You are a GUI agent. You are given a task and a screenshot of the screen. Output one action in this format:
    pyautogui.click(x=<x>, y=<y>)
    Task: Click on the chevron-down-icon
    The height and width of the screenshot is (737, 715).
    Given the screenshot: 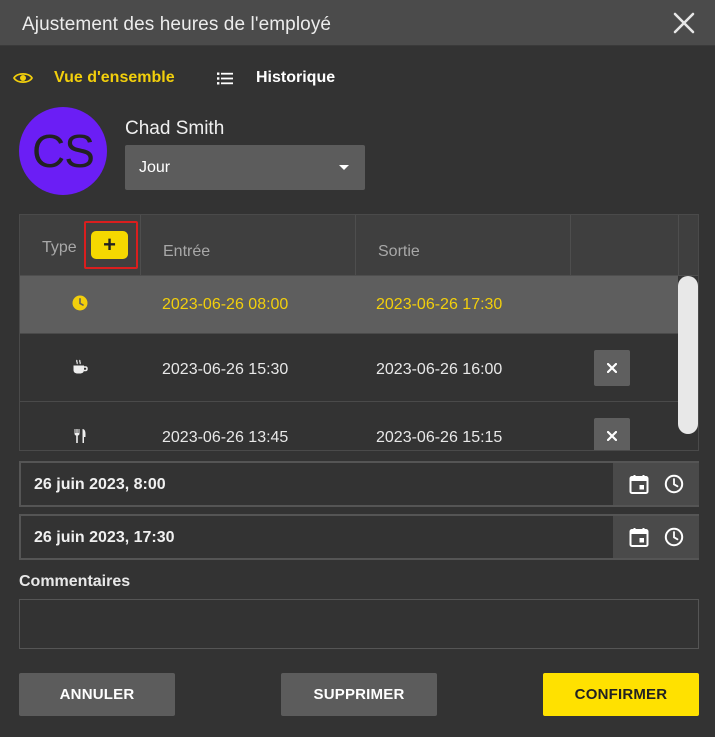 What is the action you would take?
    pyautogui.click(x=344, y=167)
    